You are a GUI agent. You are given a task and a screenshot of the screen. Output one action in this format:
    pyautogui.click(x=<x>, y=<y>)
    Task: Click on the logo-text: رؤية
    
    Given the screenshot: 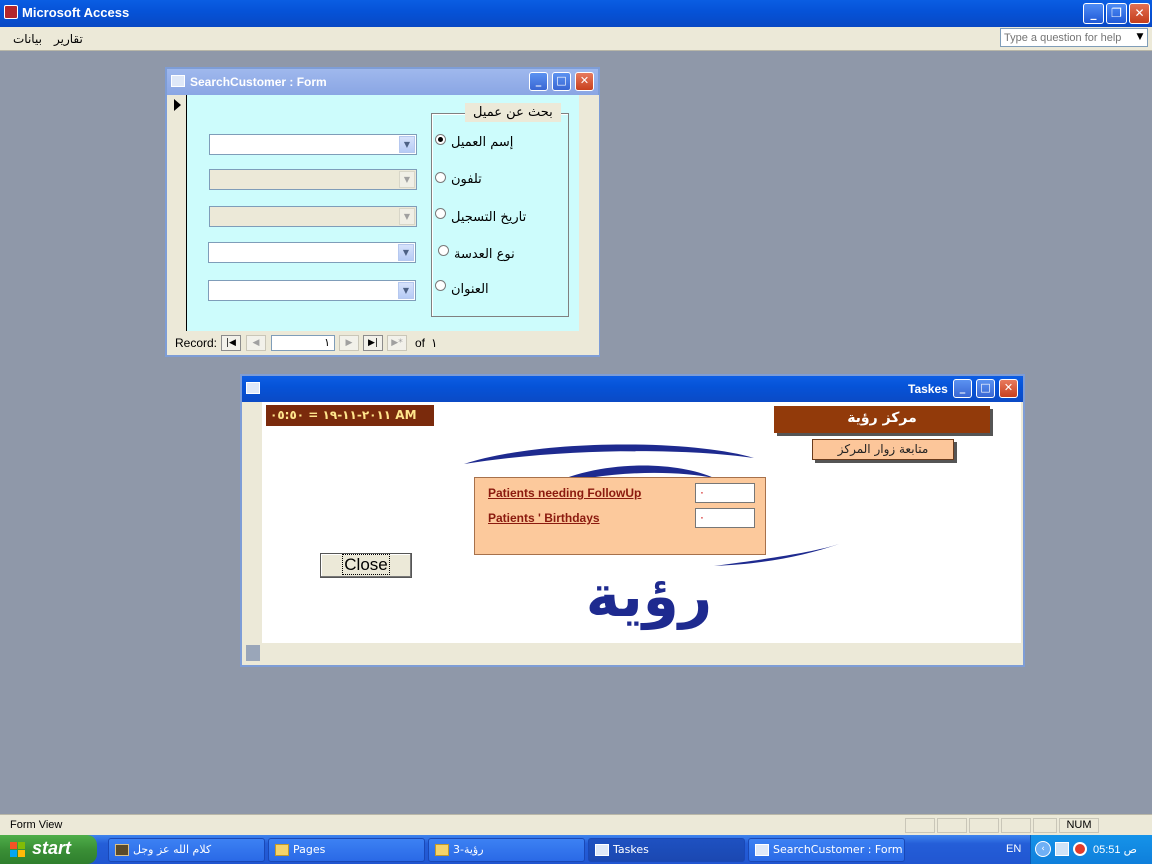 What is the action you would take?
    pyautogui.click(x=649, y=596)
    